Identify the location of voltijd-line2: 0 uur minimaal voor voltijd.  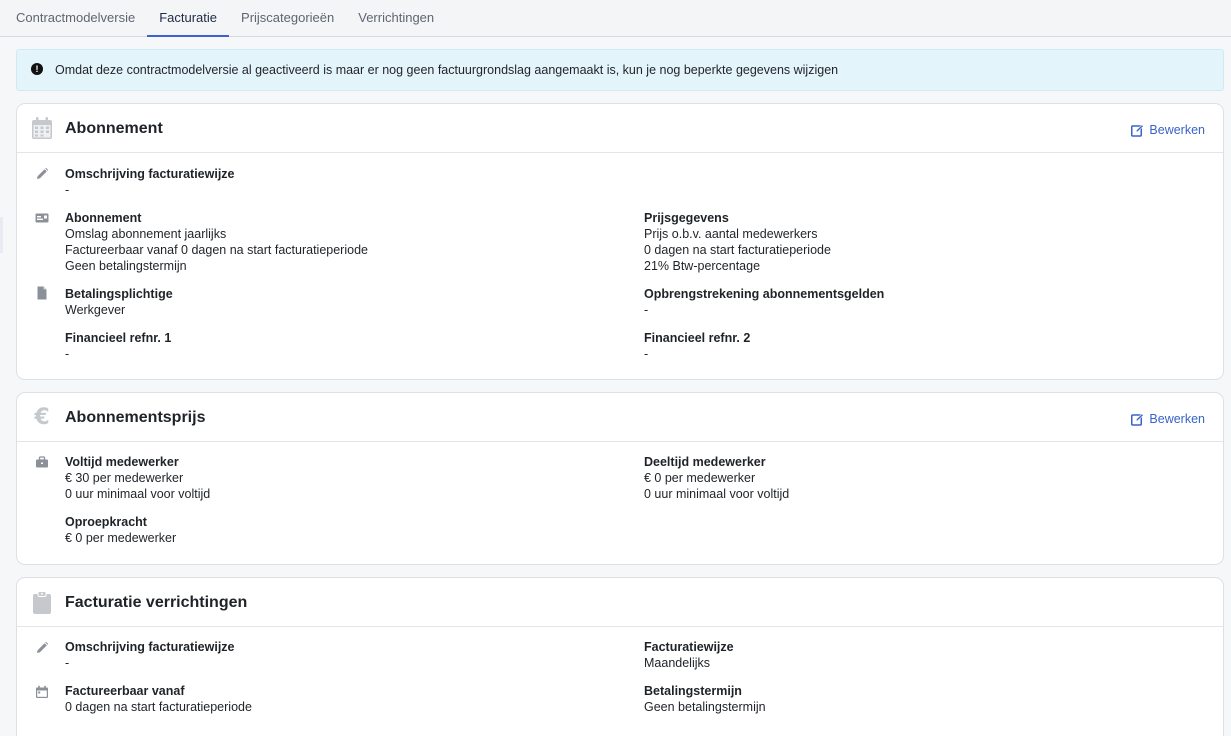
(138, 494).